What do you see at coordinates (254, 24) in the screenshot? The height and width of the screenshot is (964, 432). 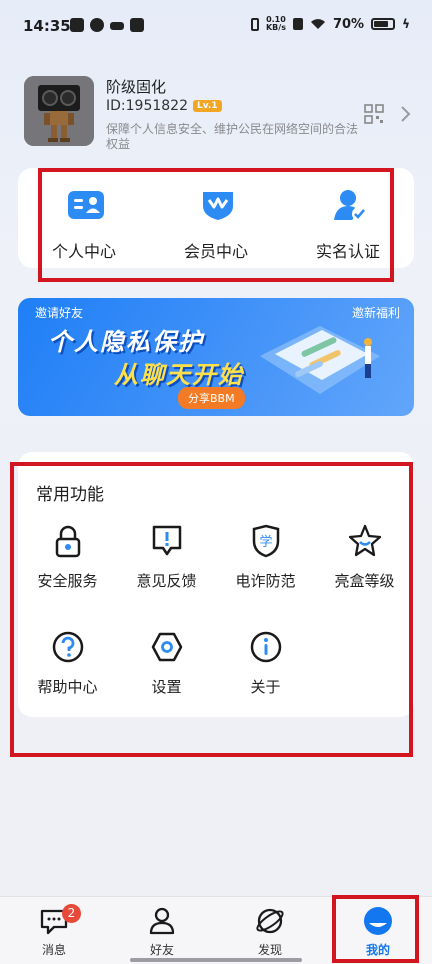 I see `vibrate-icon` at bounding box center [254, 24].